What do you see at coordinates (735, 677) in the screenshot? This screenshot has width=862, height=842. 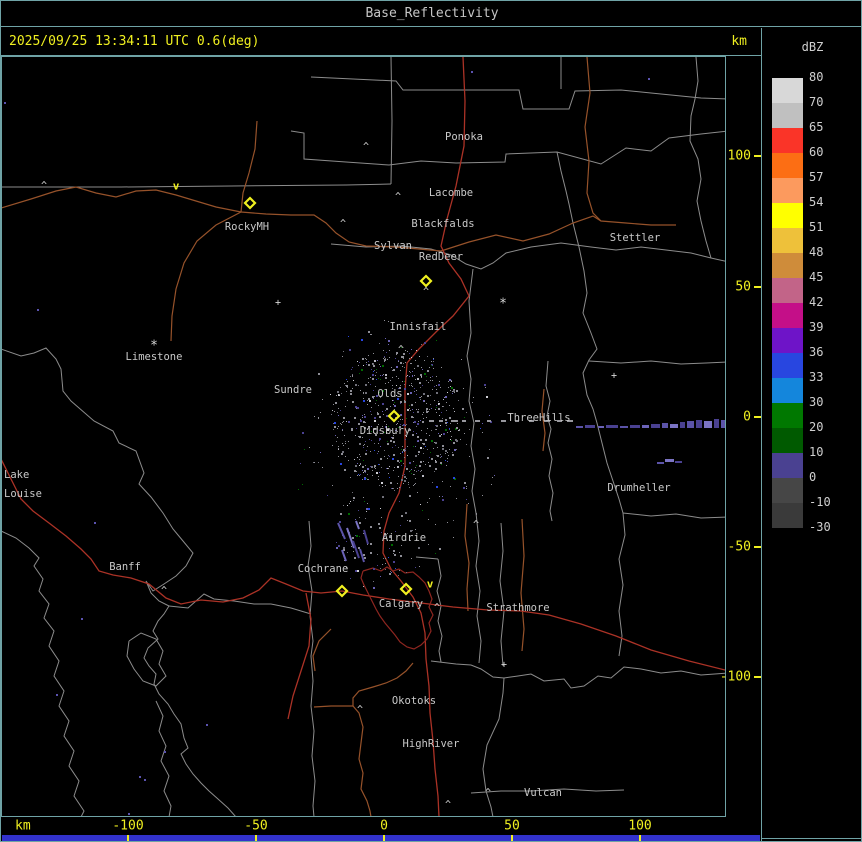 I see `right-axis-tick-label: -100` at bounding box center [735, 677].